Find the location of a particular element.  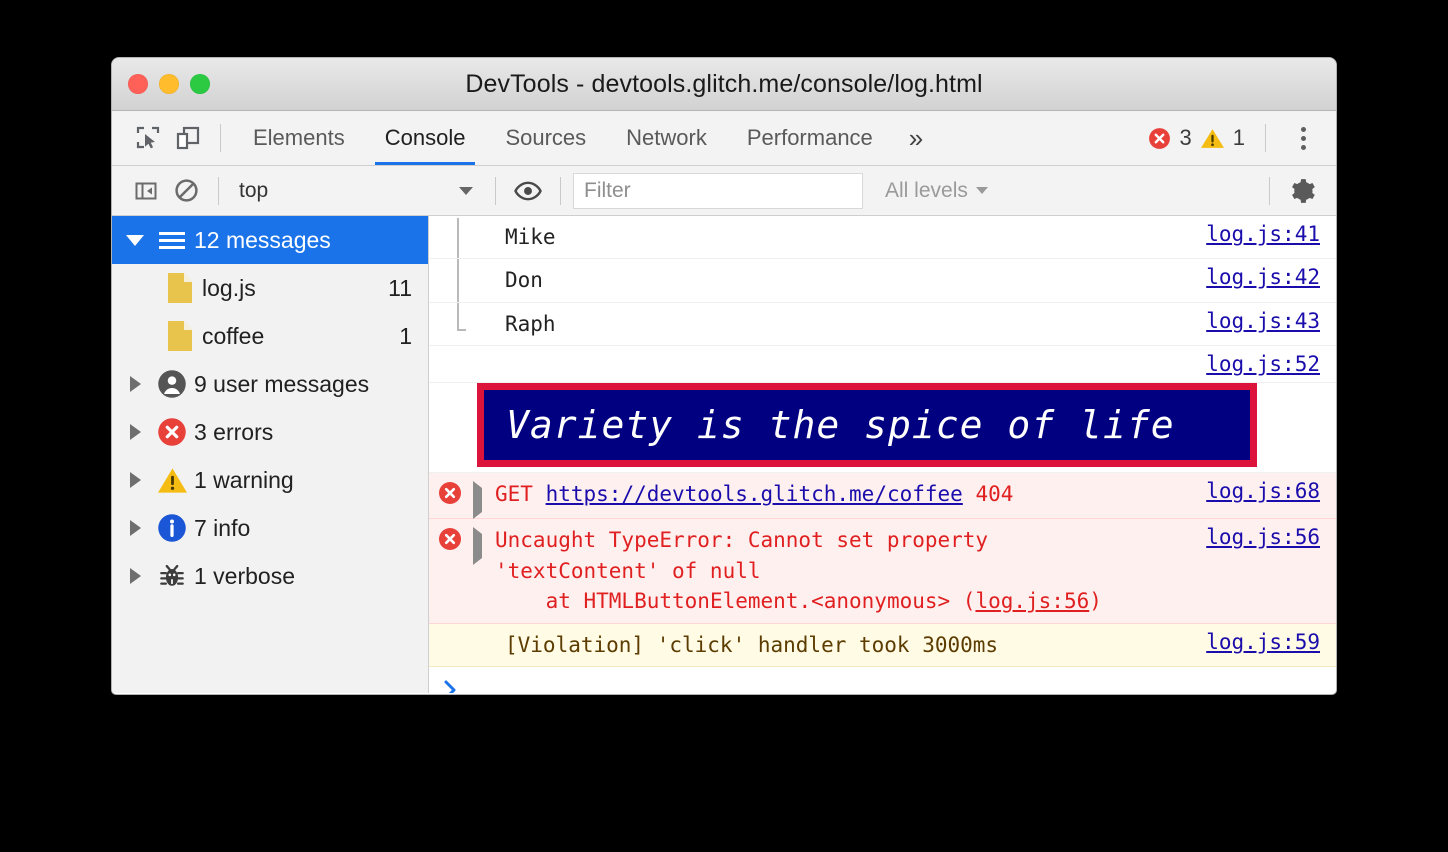

live-expression-eye-icon is located at coordinates (528, 191).